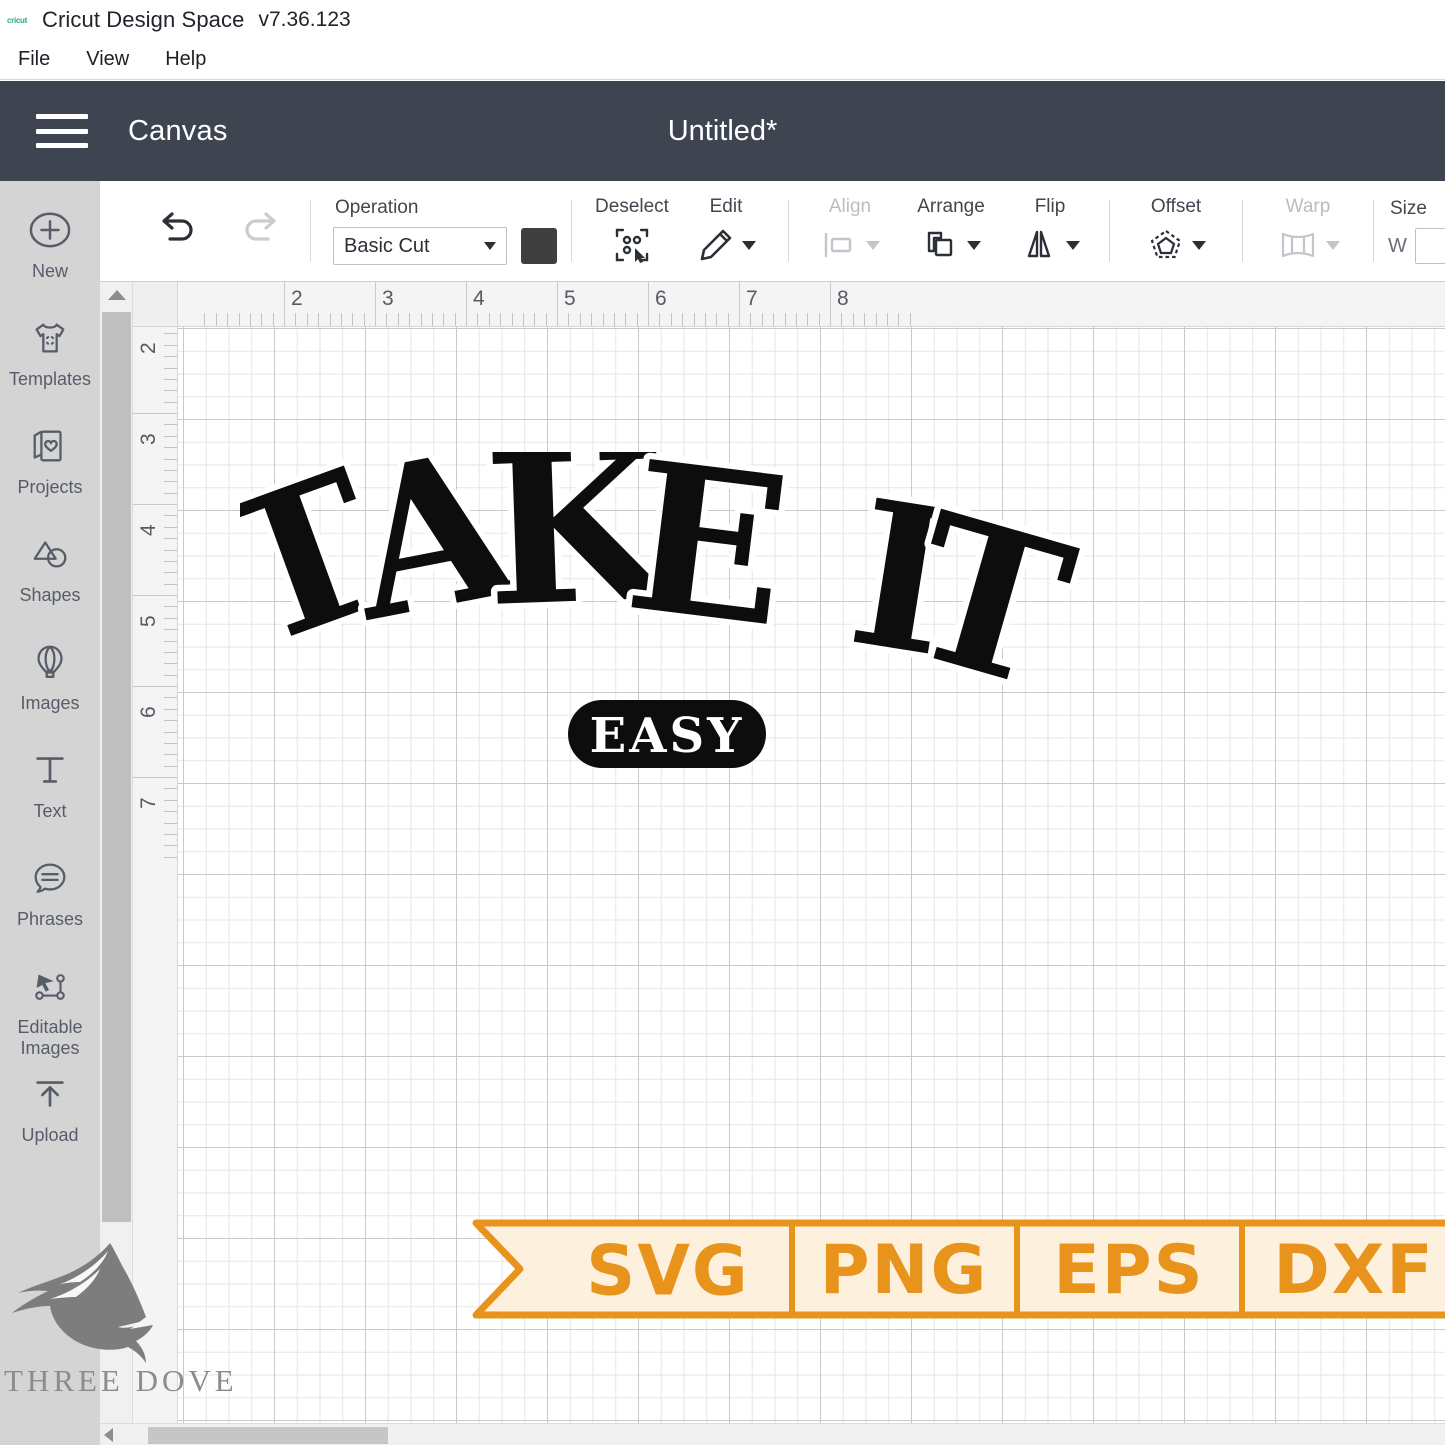 The width and height of the screenshot is (1445, 1445). Describe the element at coordinates (50, 770) in the screenshot. I see `text-t-icon` at that location.